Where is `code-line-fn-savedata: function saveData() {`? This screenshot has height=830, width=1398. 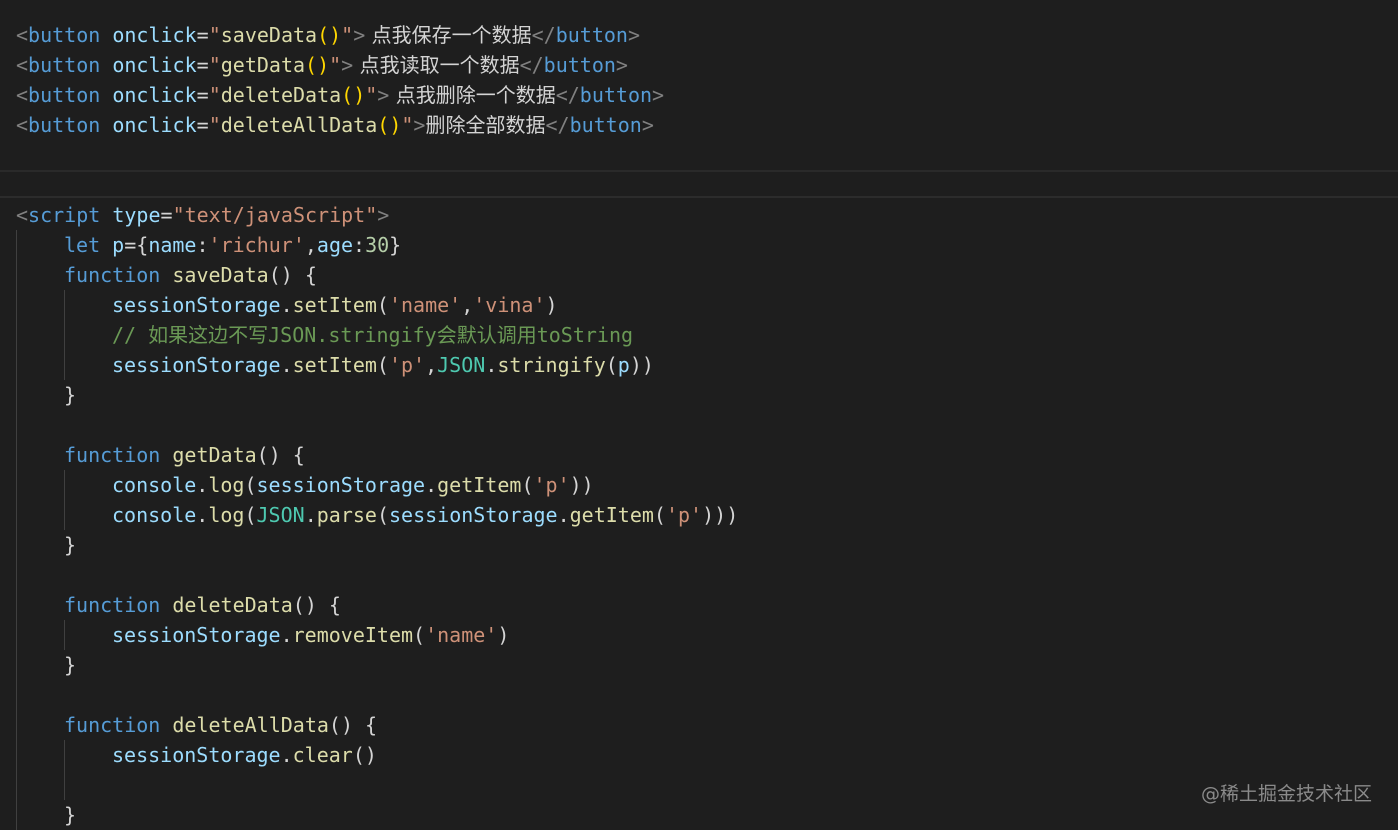 code-line-fn-savedata: function saveData() { is located at coordinates (699, 275).